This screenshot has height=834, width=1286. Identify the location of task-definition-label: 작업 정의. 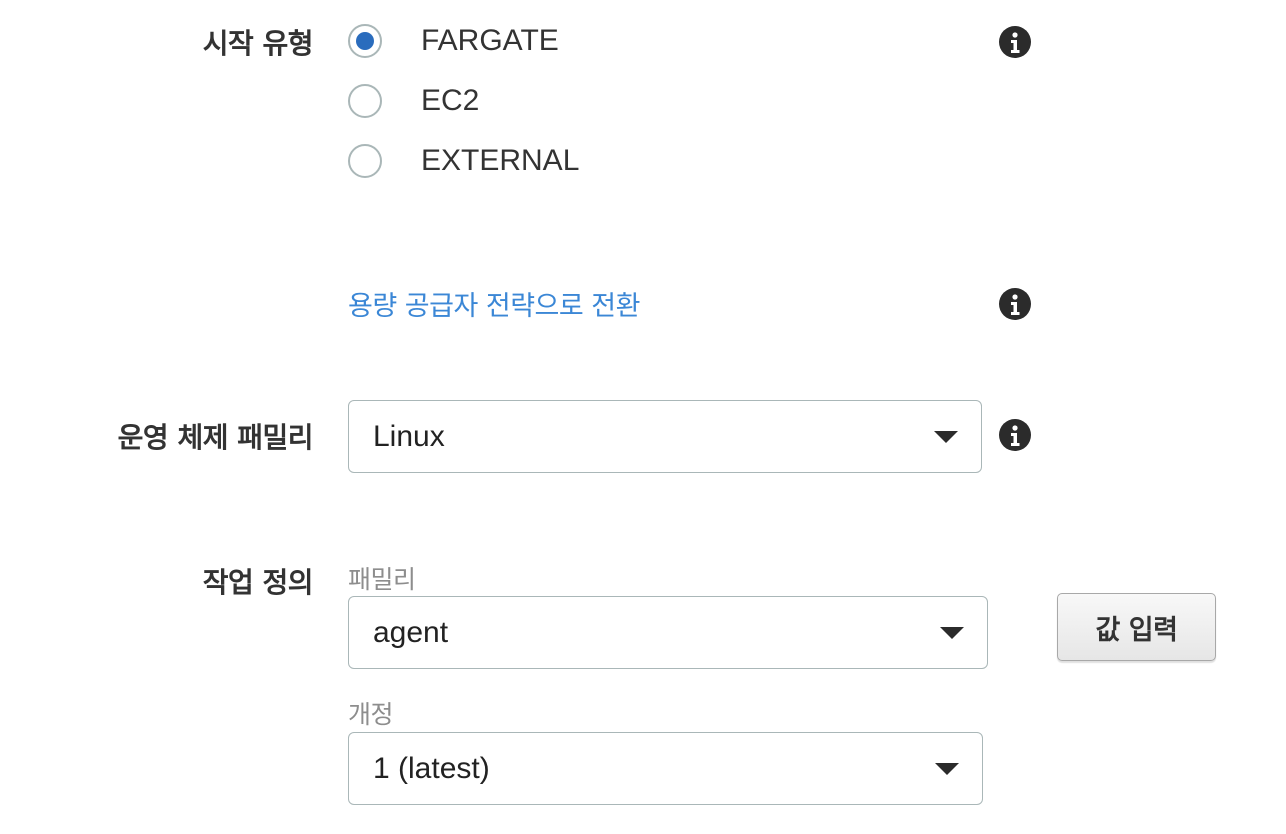
(258, 582).